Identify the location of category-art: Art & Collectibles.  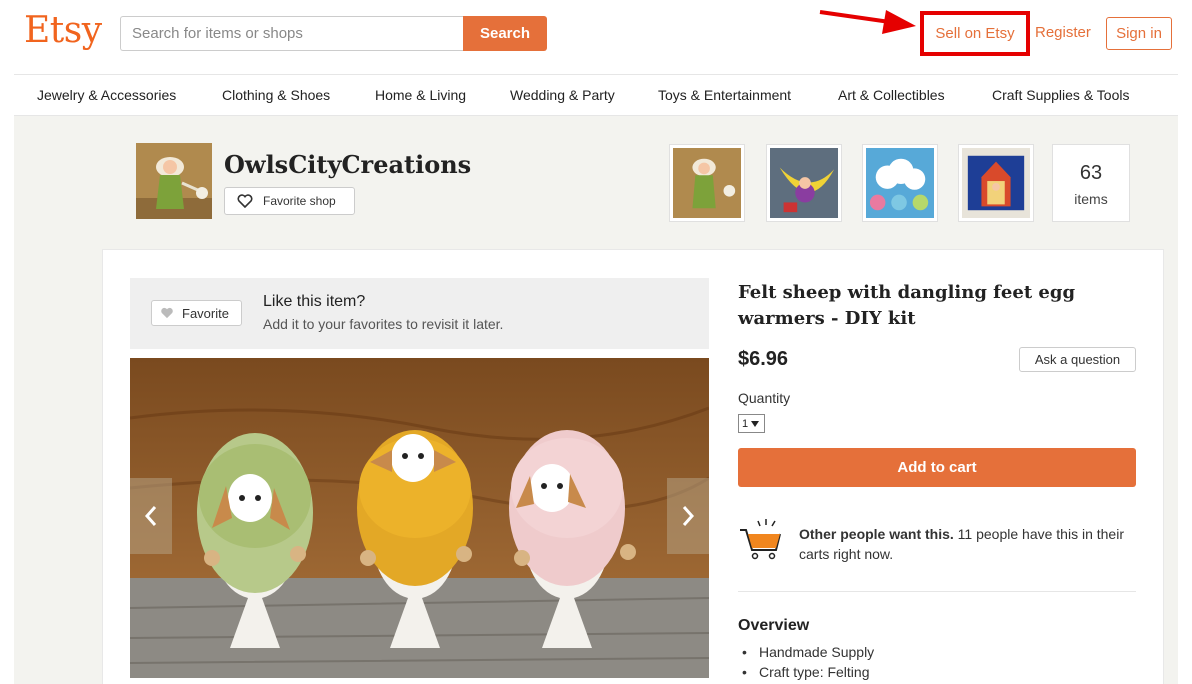
(891, 95).